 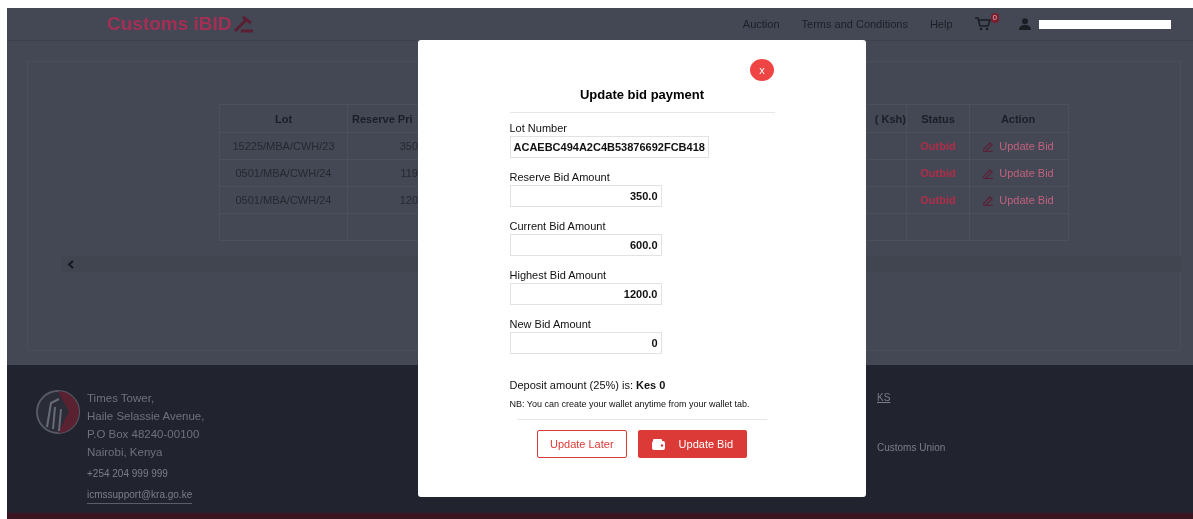 What do you see at coordinates (558, 275) in the screenshot?
I see `field-label: Highest Bid Amount` at bounding box center [558, 275].